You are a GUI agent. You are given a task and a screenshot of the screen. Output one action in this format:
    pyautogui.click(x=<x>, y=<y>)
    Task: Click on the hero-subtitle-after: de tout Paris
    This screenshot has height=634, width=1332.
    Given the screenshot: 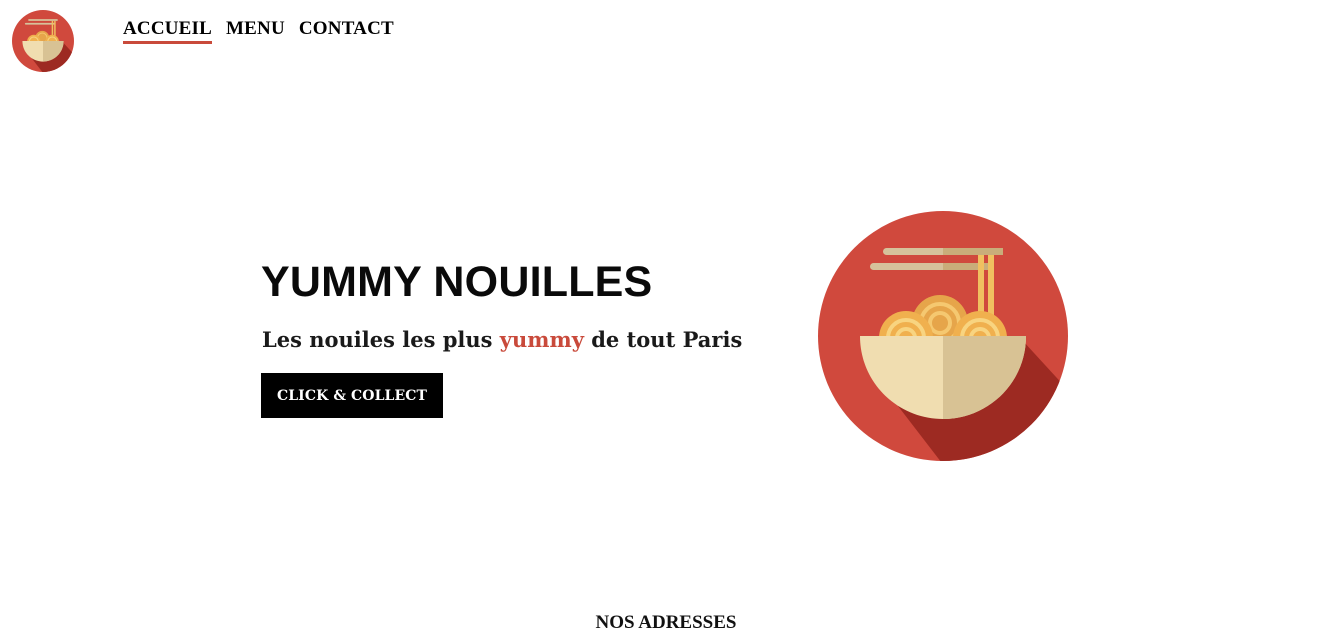 What is the action you would take?
    pyautogui.click(x=667, y=339)
    